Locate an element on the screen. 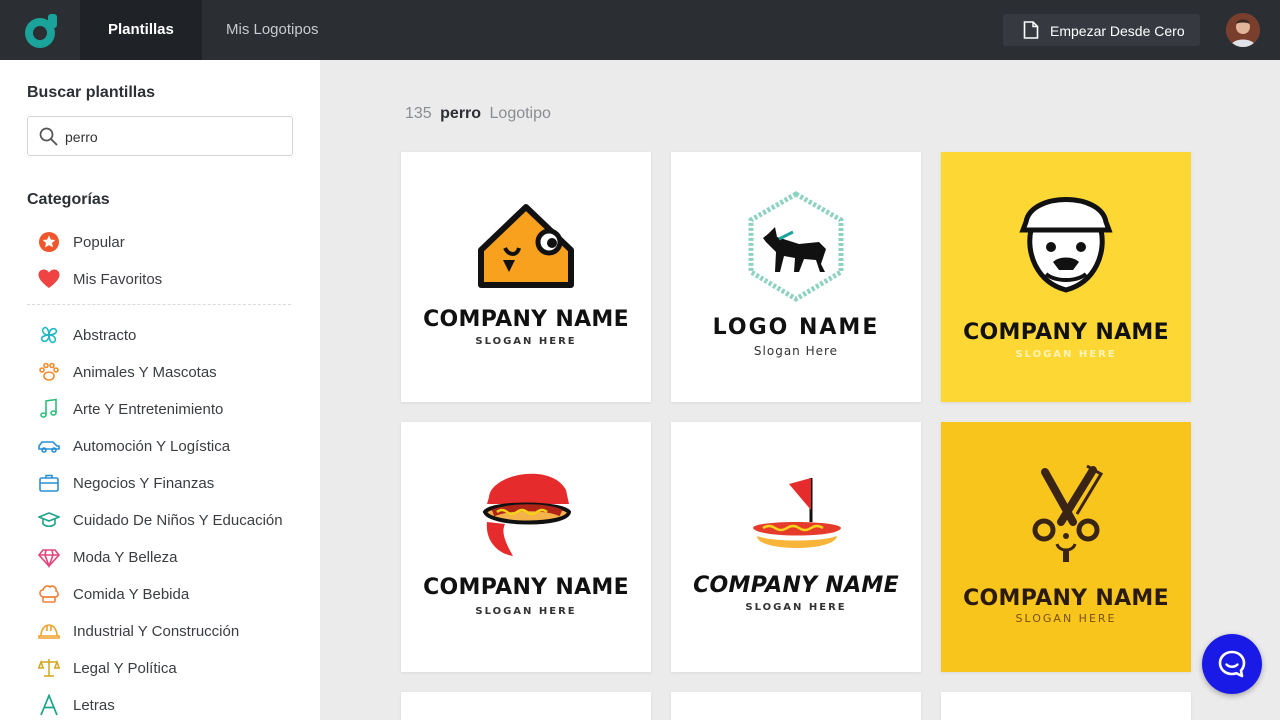  category-negocios: Negocios Y Finanzas is located at coordinates (173, 483).